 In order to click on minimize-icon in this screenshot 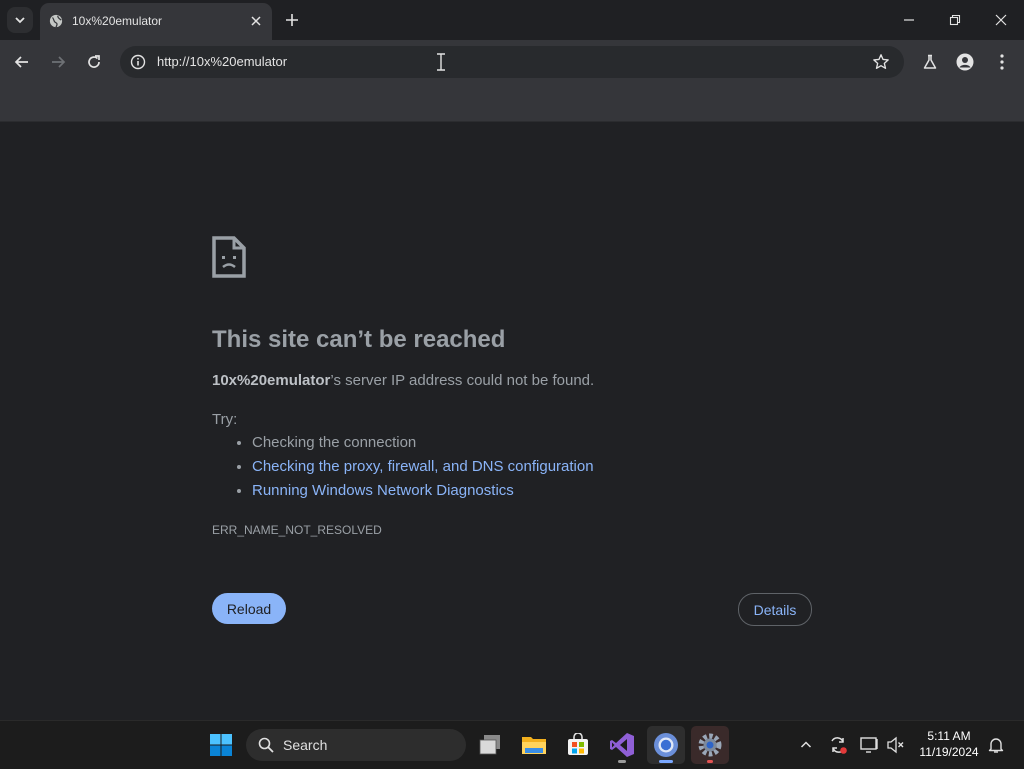, I will do `click(909, 20)`.